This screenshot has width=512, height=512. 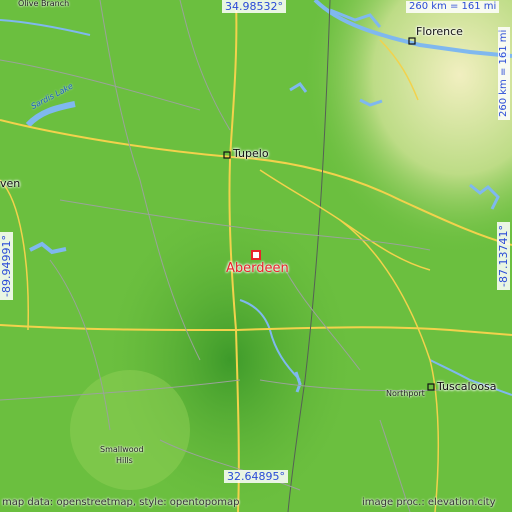 I want to click on latitude-bottom-label: 32.64895°, so click(x=256, y=476).